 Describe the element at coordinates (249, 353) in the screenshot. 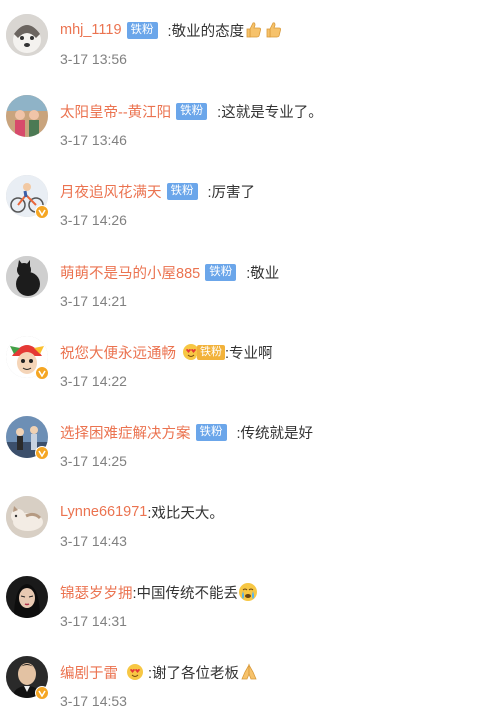

I see `comment-text: :专业啊` at that location.